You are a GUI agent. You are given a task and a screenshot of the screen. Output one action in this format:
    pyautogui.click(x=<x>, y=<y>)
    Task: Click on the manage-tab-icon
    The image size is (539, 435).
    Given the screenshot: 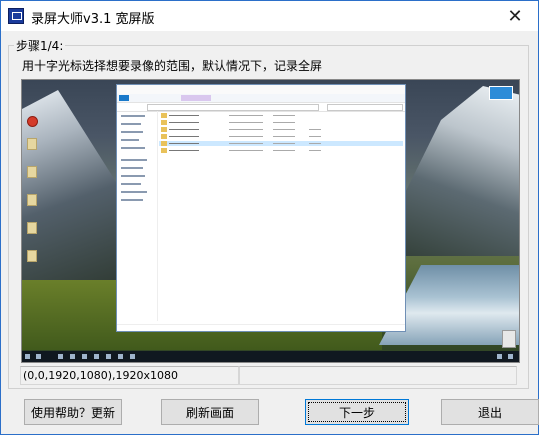 What is the action you would take?
    pyautogui.click(x=196, y=98)
    